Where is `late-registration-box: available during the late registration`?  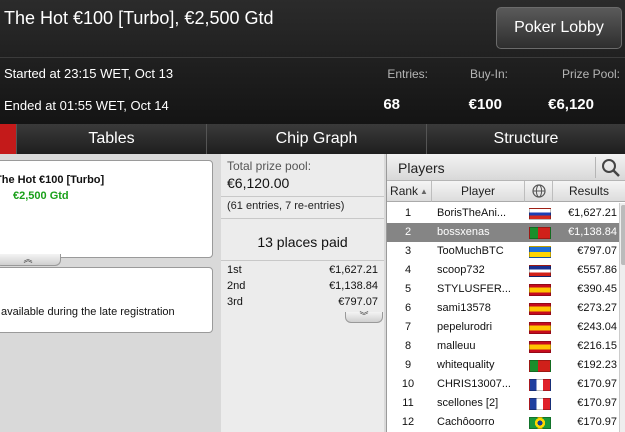
late-registration-box: available during the late registration is located at coordinates (106, 300).